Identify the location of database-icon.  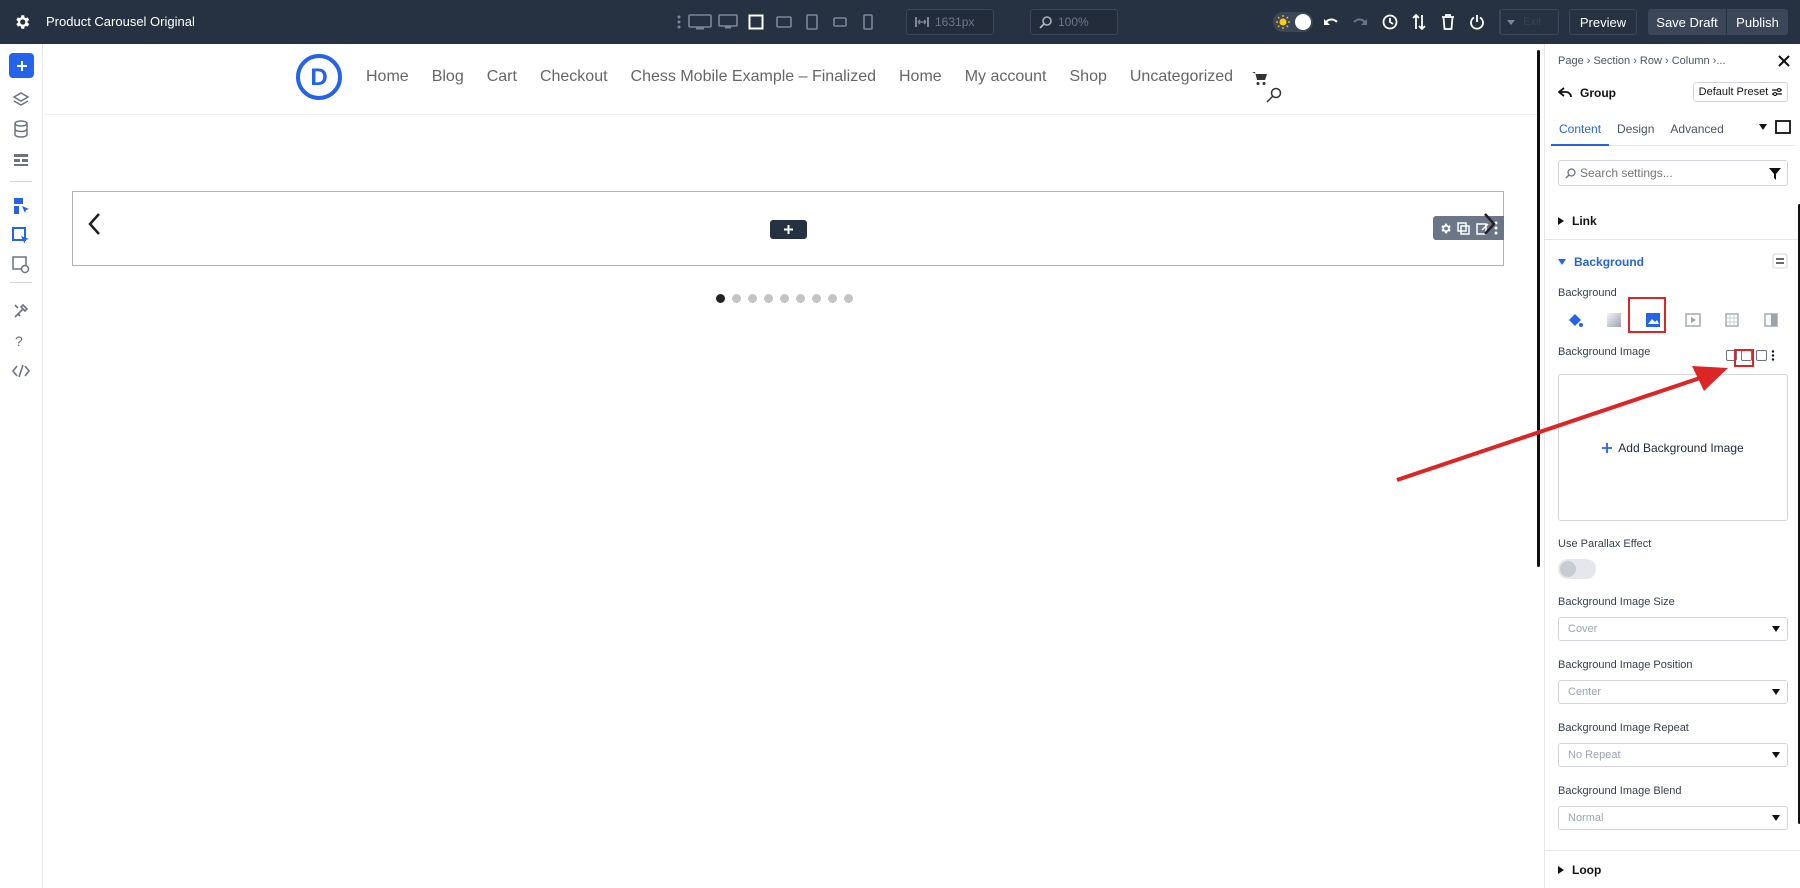
(21, 129).